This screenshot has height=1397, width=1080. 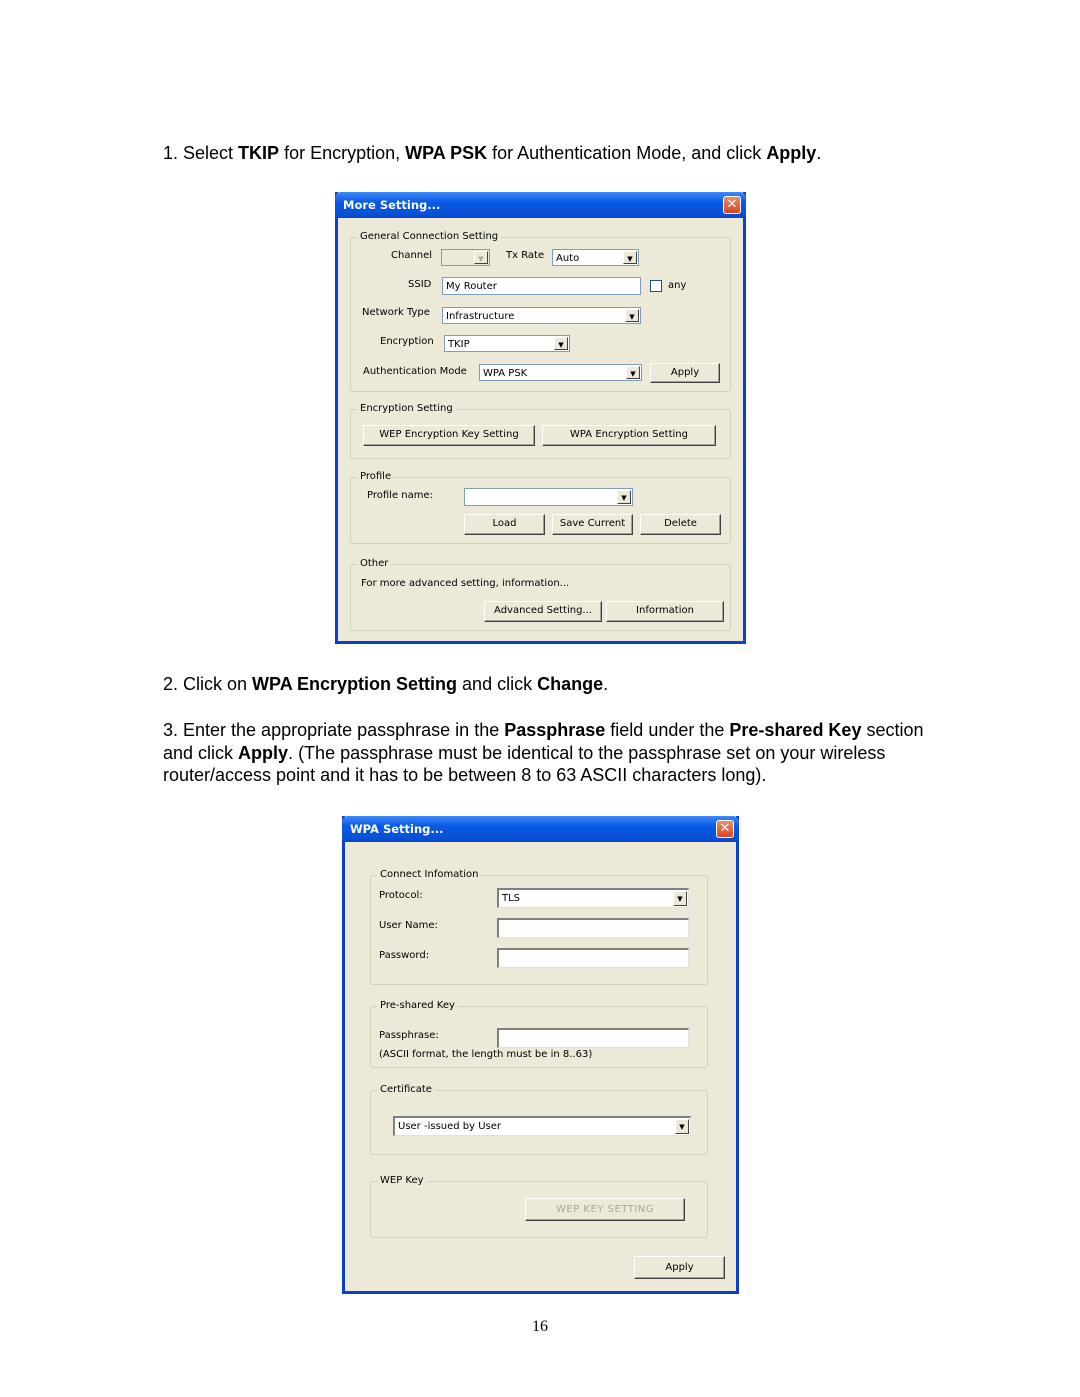 I want to click on wep-key-setting-button: WEP KEY SETTING, so click(x=605, y=1209).